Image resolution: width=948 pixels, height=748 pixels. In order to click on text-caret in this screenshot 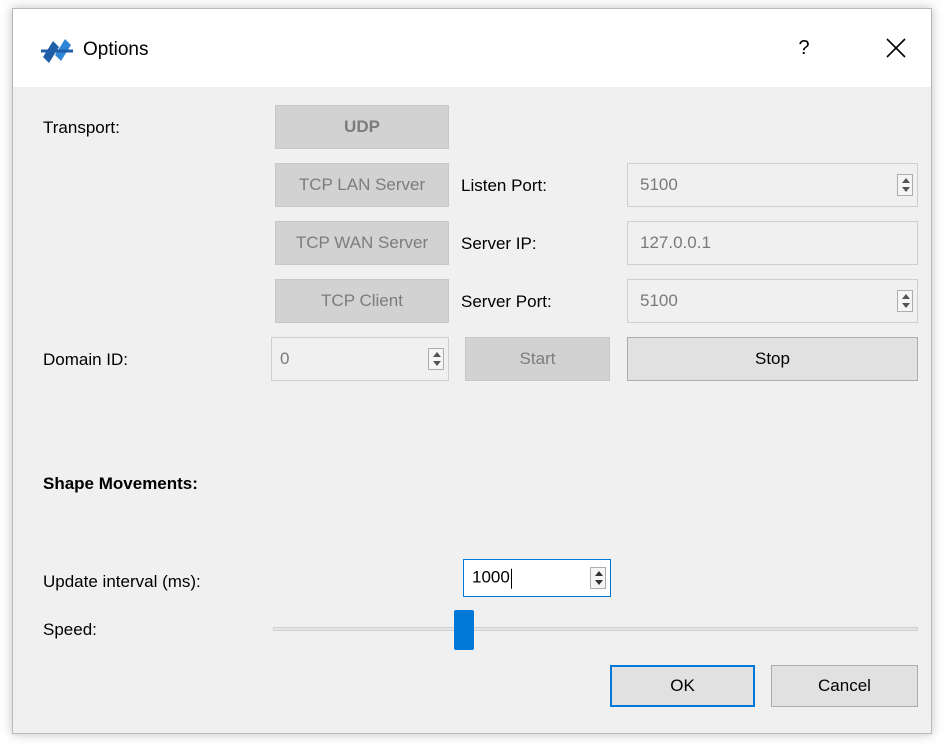, I will do `click(511, 578)`.